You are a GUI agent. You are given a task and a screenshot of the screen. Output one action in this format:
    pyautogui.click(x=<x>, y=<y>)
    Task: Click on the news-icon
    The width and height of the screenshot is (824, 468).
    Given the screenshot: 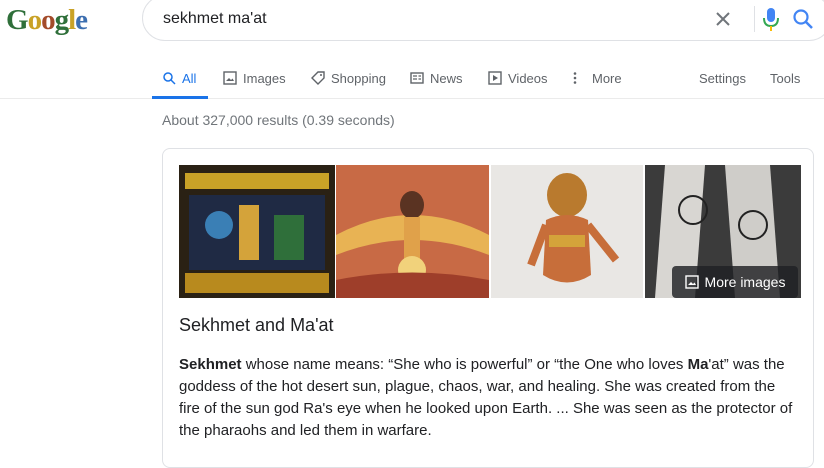 What is the action you would take?
    pyautogui.click(x=417, y=78)
    